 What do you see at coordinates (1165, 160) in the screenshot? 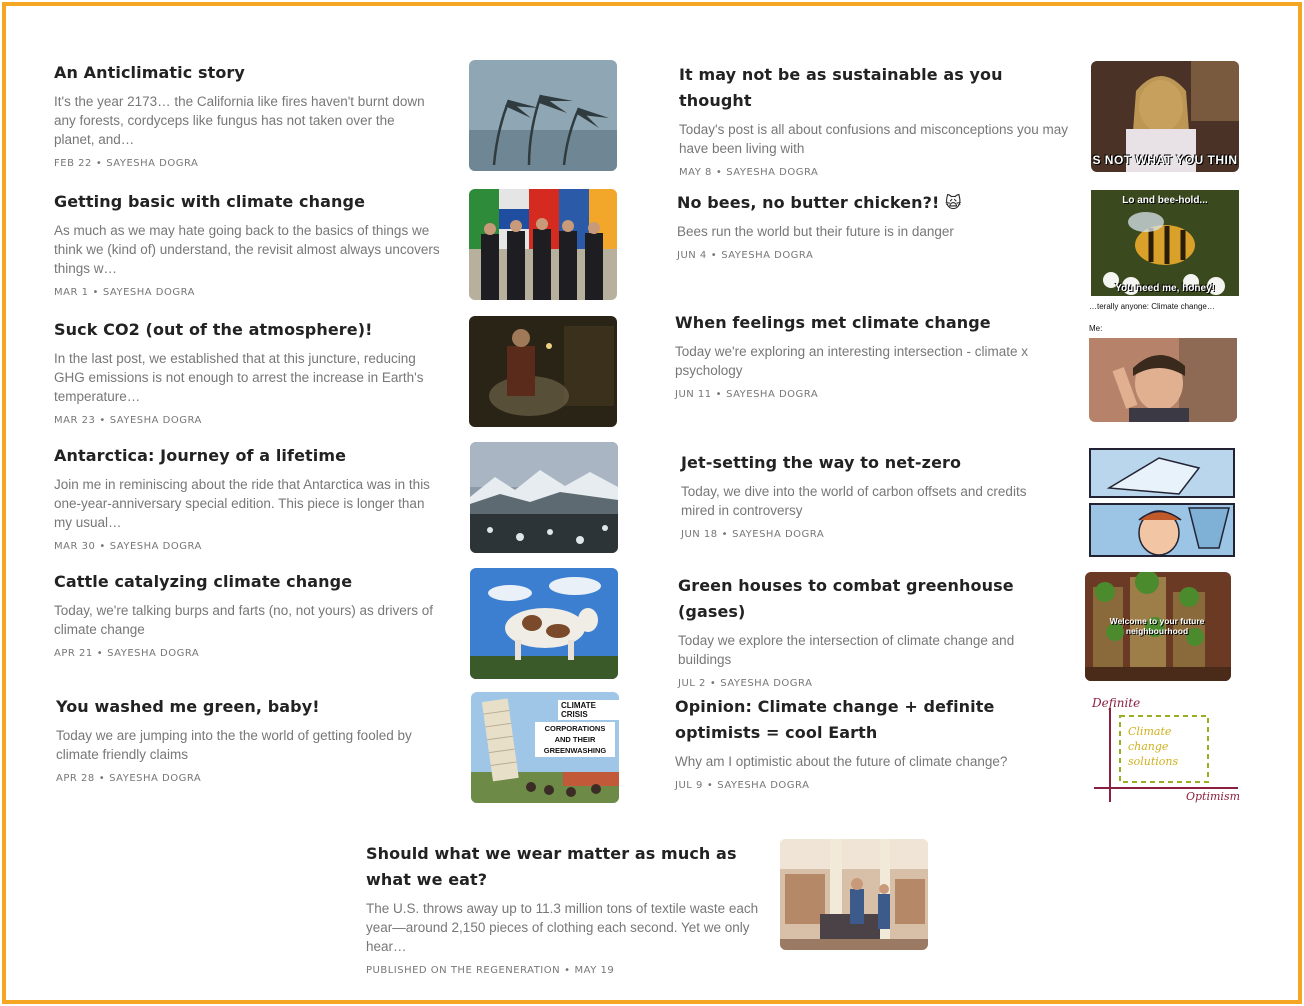
I see `meme-caption: S NOT WHAT YOU THIN` at bounding box center [1165, 160].